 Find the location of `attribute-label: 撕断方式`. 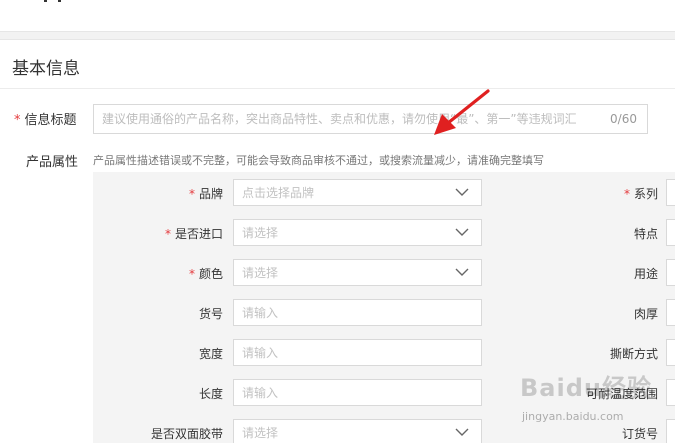

attribute-label: 撕断方式 is located at coordinates (618, 353).